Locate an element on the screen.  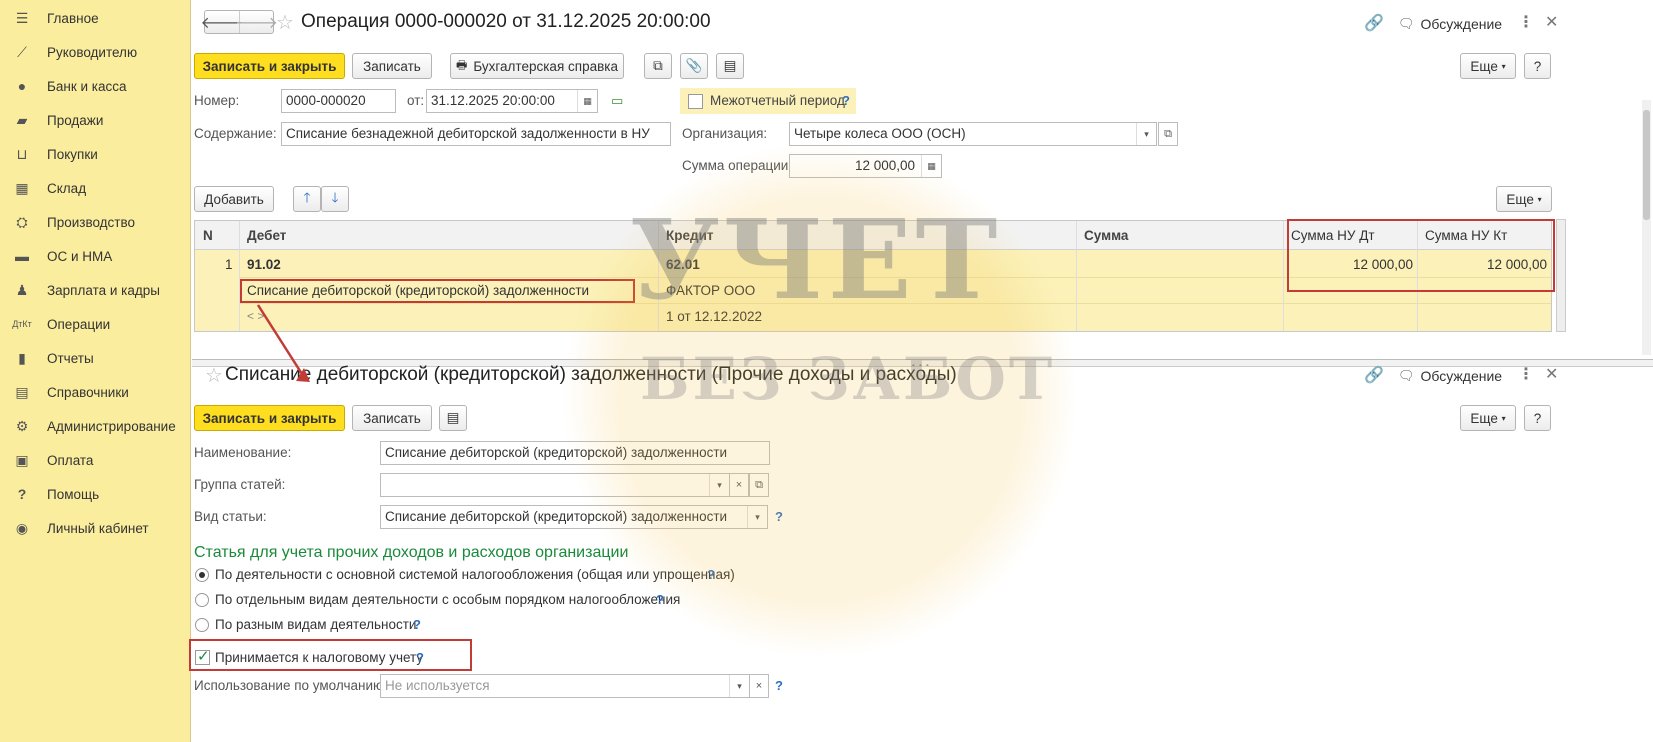
org-field: Четыре колеса ООО (ОСН) ▾ is located at coordinates (973, 134).